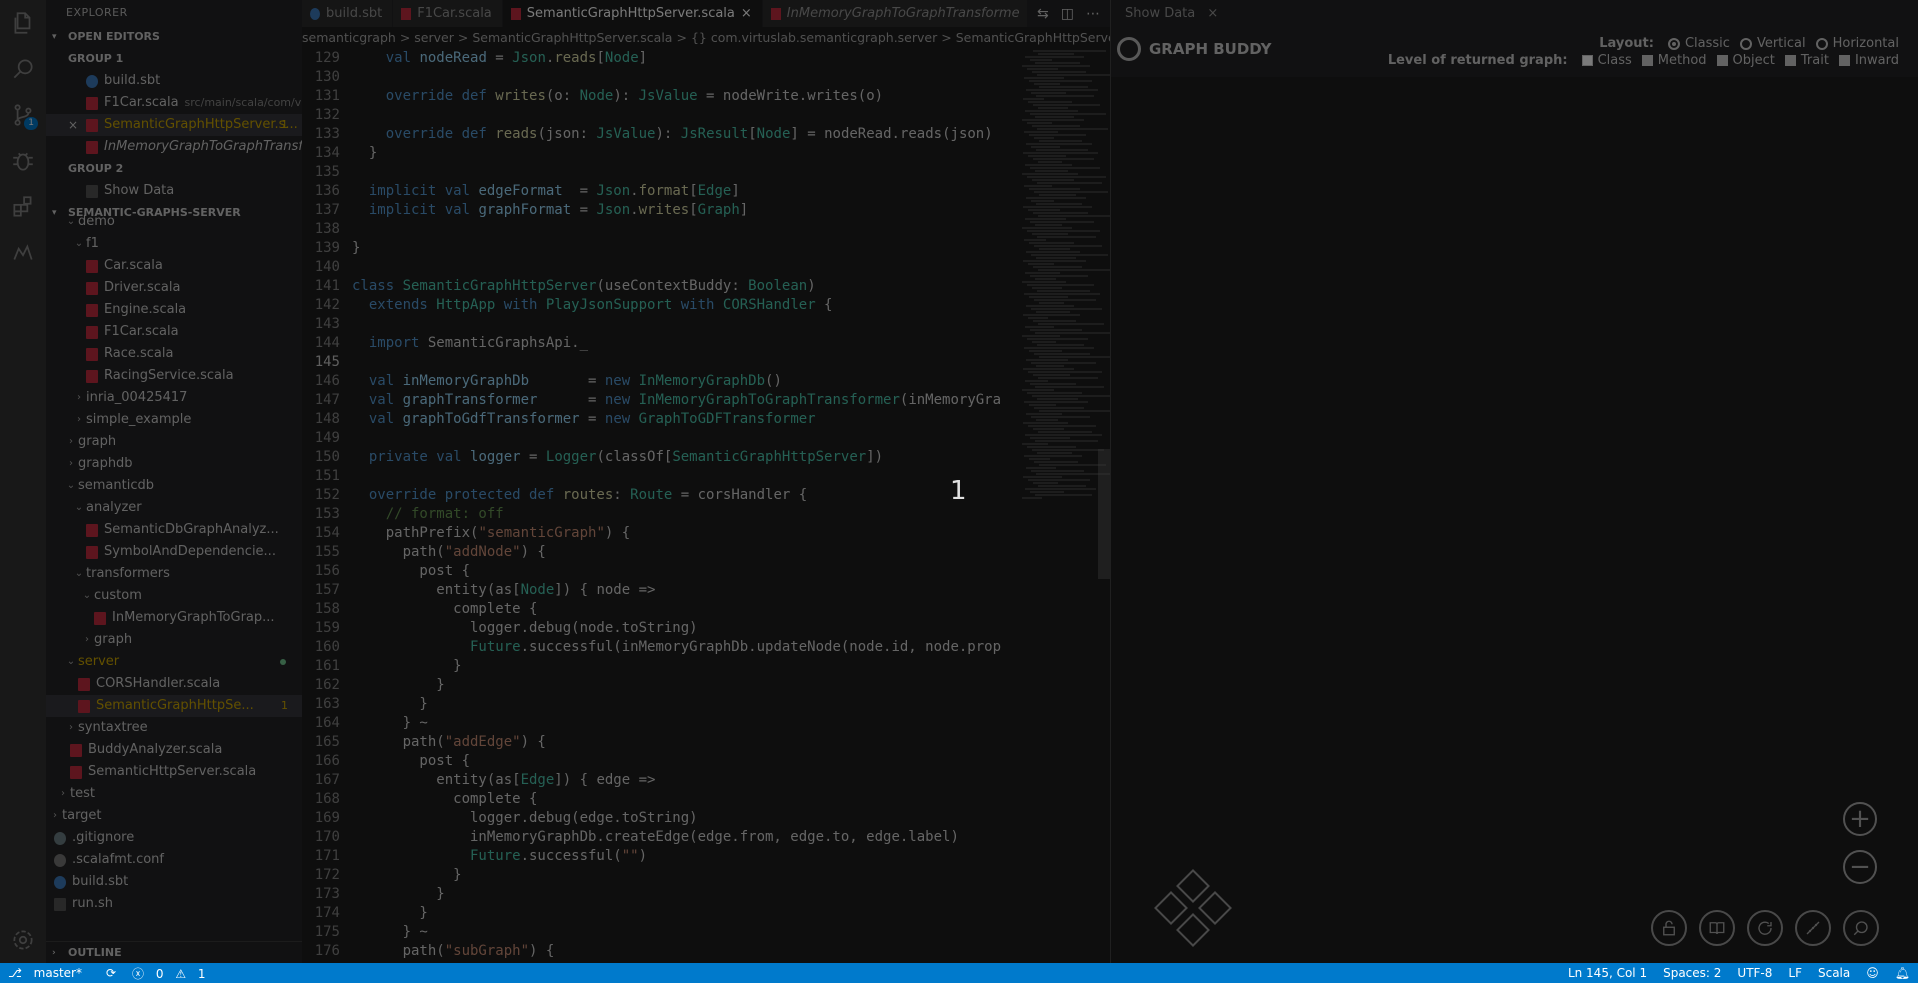 The image size is (1918, 983). What do you see at coordinates (174, 266) in the screenshot?
I see `tree-item: Car.scala` at bounding box center [174, 266].